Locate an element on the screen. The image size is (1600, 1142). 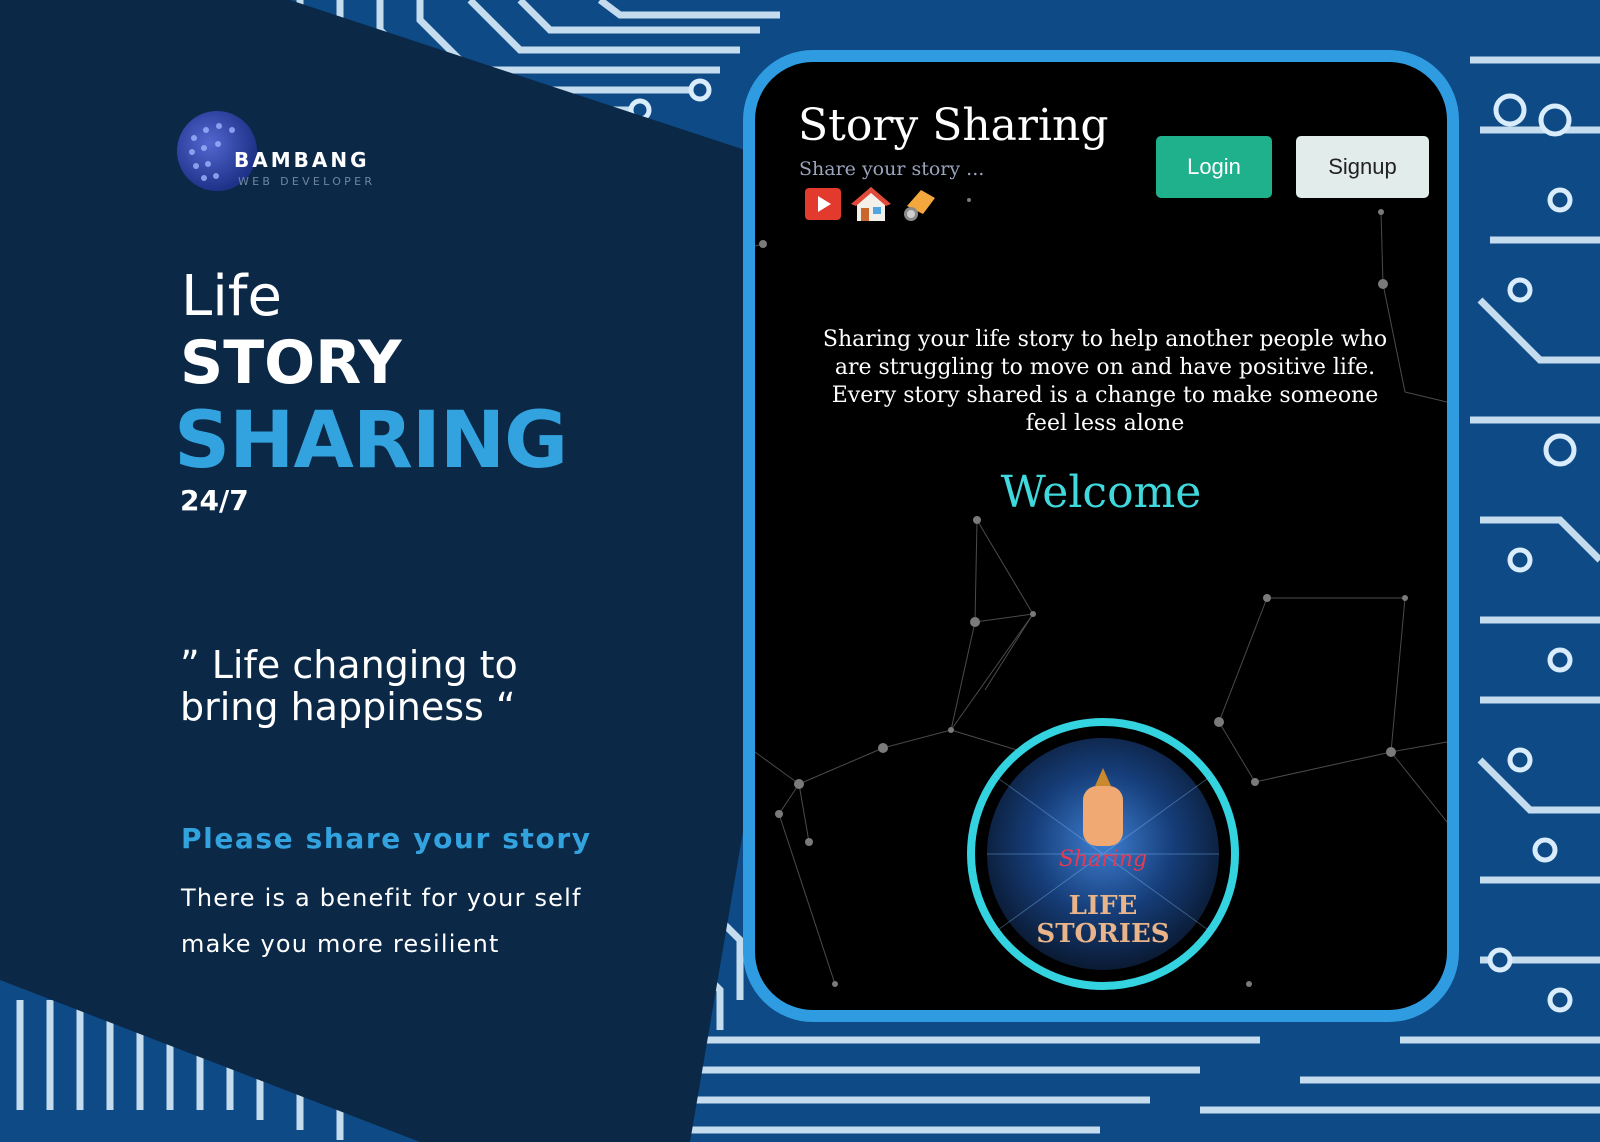
youtube-icon is located at coordinates (823, 204).